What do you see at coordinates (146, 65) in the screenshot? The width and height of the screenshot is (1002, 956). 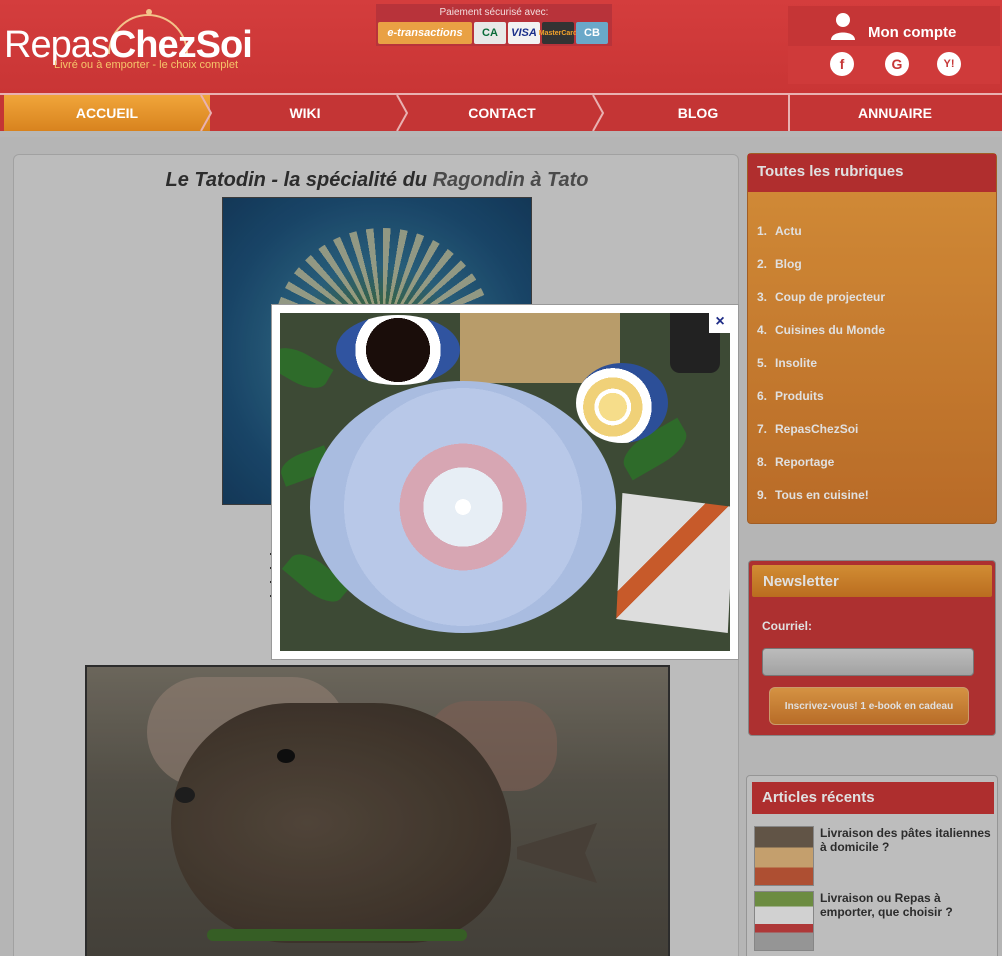 I see `logo-tagline: Livré ou à emporter - le choix complet` at bounding box center [146, 65].